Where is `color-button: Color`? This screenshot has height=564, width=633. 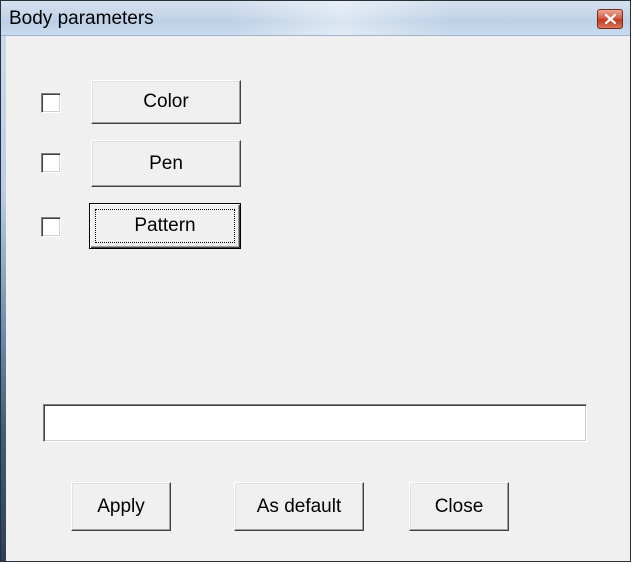 color-button: Color is located at coordinates (166, 102).